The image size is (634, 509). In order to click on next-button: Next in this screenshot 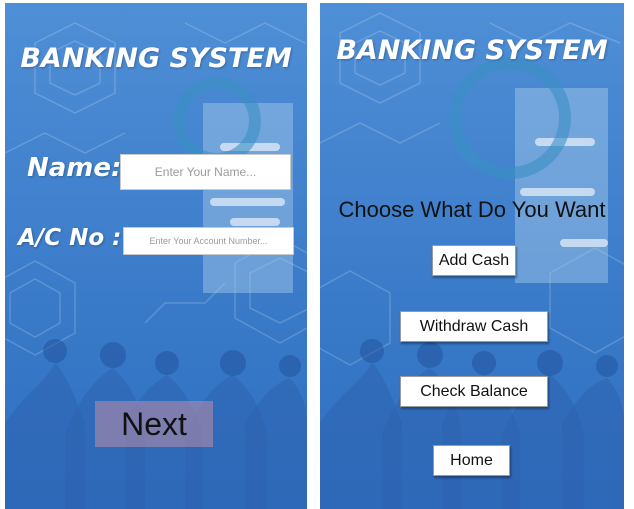, I will do `click(154, 424)`.